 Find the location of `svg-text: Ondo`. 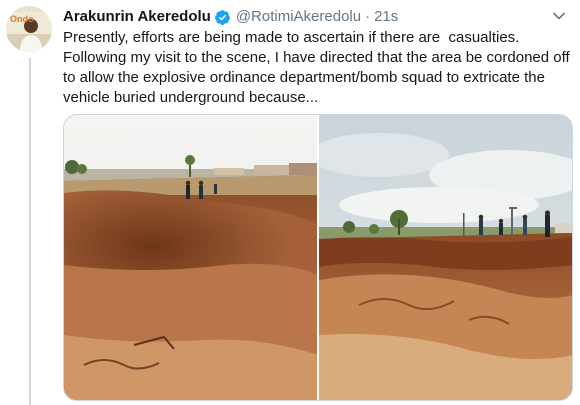

svg-text: Ondo is located at coordinates (22, 19).